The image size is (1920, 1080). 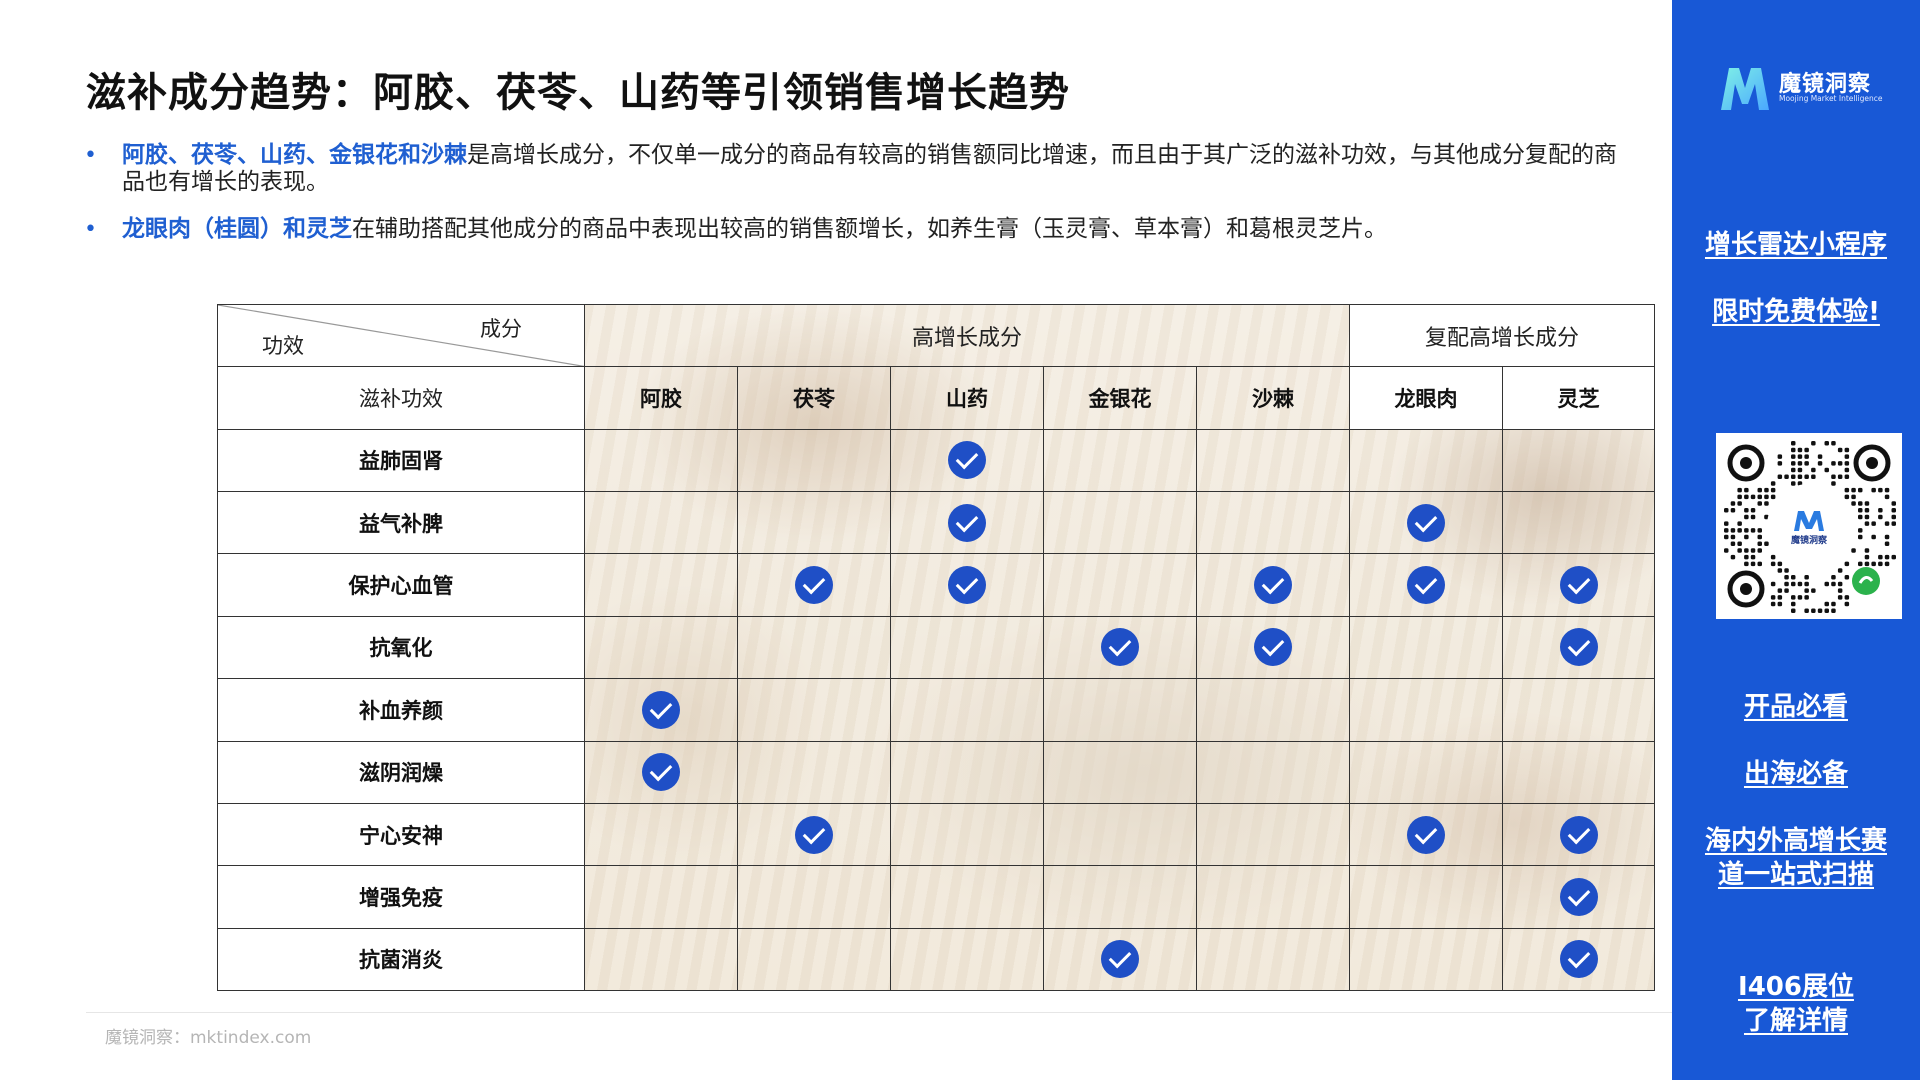 What do you see at coordinates (936, 959) in the screenshot?
I see `table-row: 抗菌消炎` at bounding box center [936, 959].